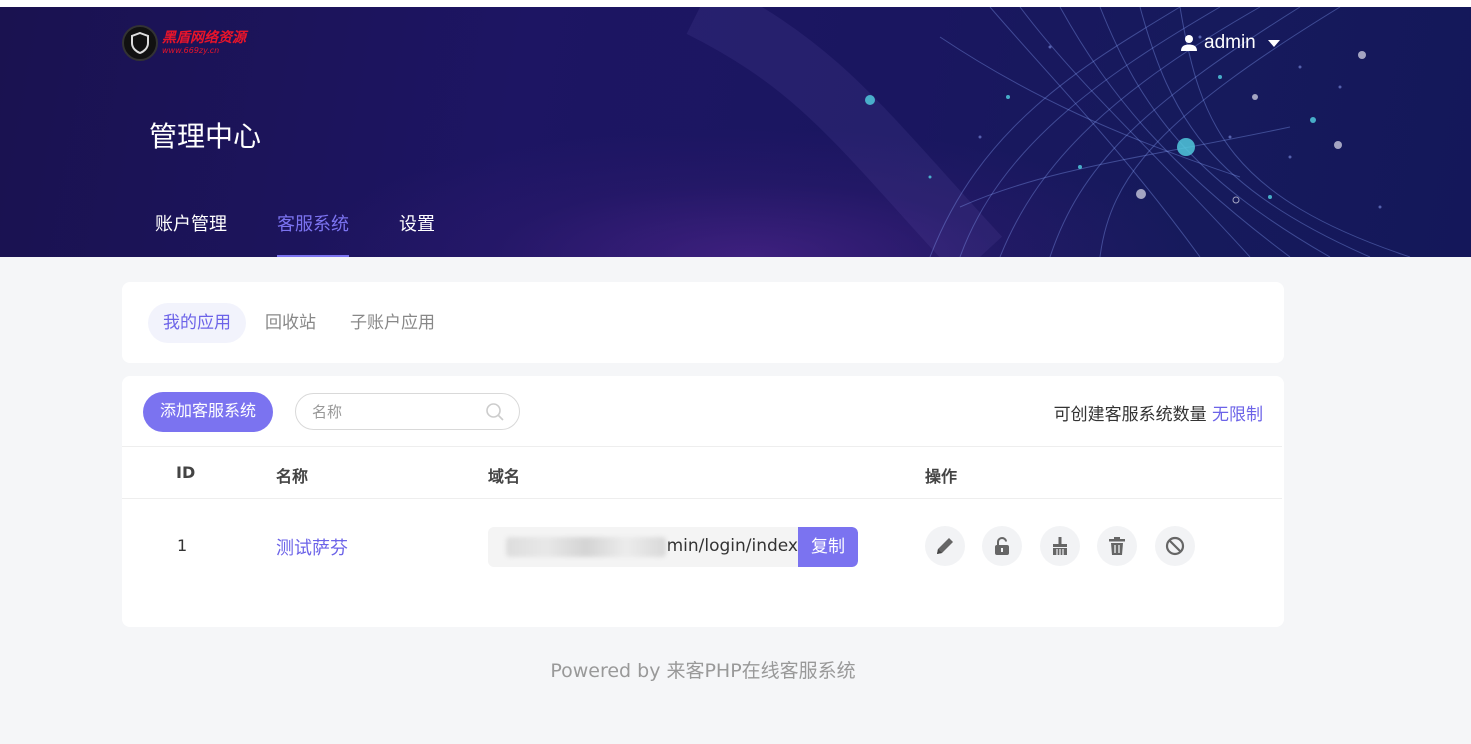 Image resolution: width=1471 pixels, height=744 pixels. I want to click on top-strip, so click(735, 3).